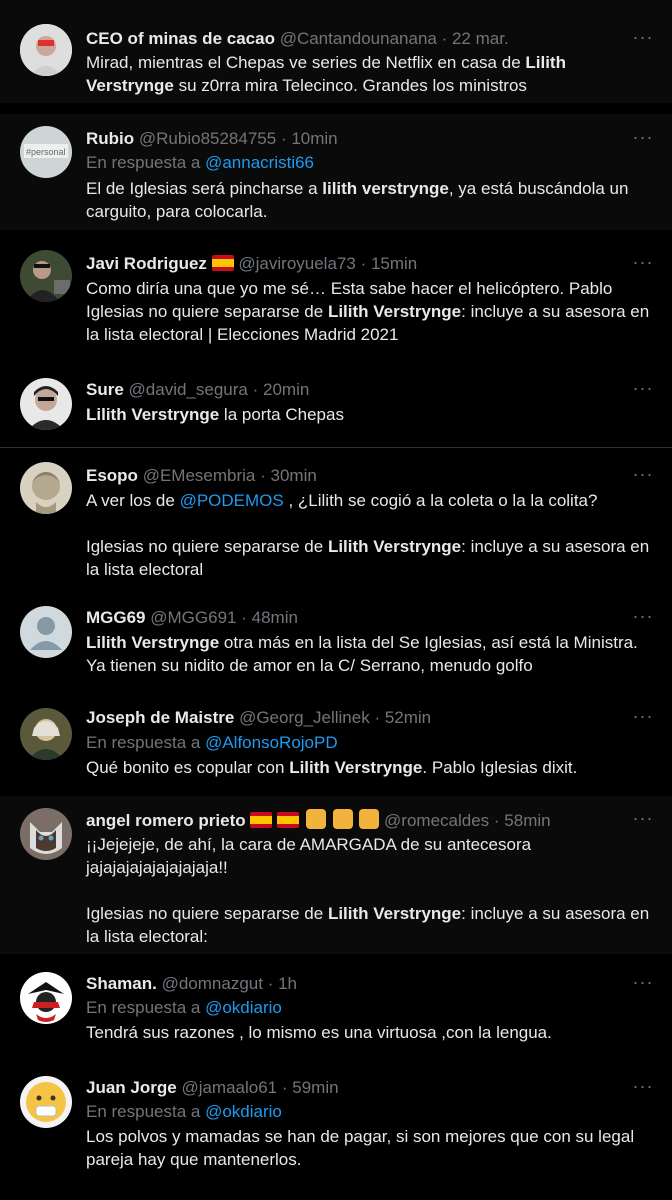 Image resolution: width=672 pixels, height=1200 pixels. I want to click on display-name: Shaman., so click(121, 983).